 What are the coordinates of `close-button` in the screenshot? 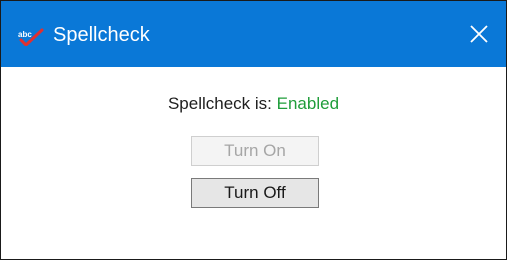 It's located at (479, 34).